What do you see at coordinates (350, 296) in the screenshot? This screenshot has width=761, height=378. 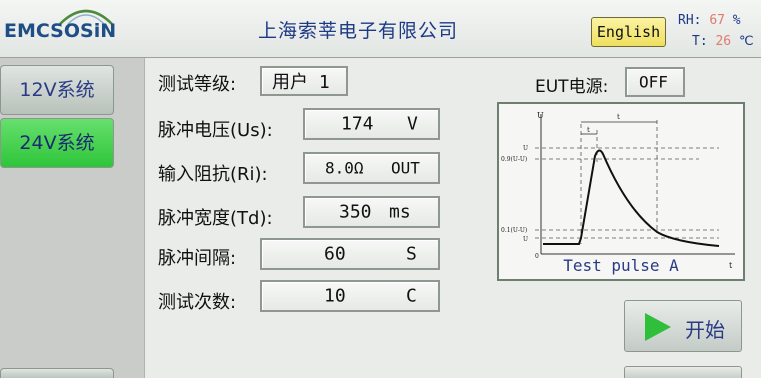 I see `test-count-field: 10 C` at bounding box center [350, 296].